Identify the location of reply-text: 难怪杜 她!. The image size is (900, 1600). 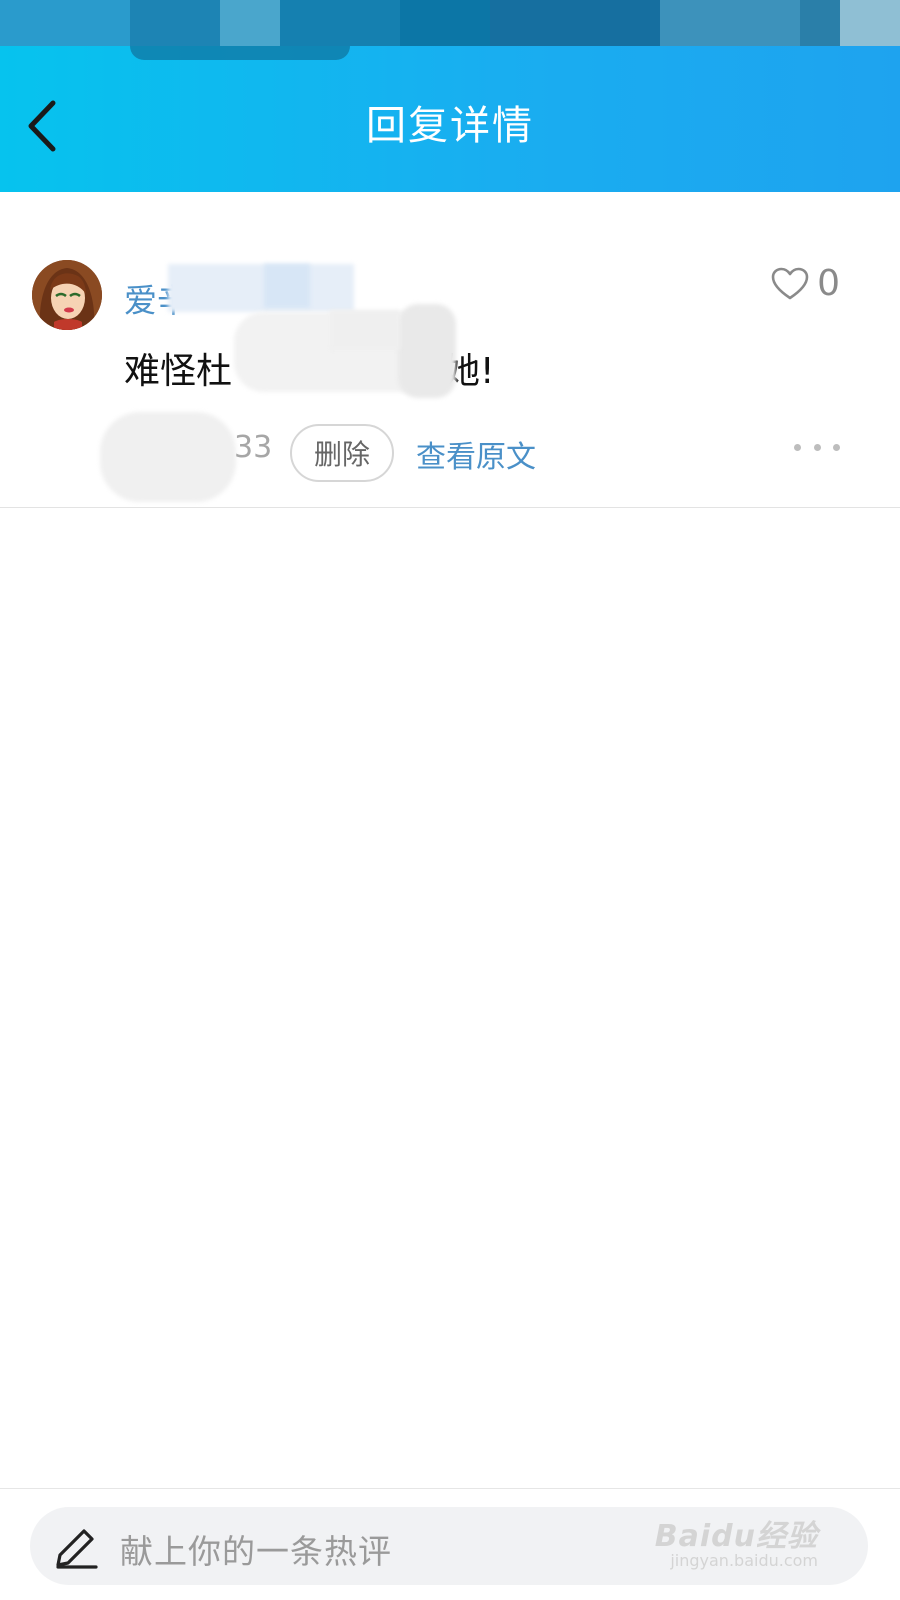
(309, 368).